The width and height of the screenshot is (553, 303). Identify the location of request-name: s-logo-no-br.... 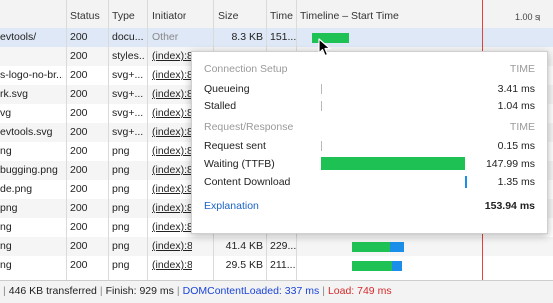
(31, 75).